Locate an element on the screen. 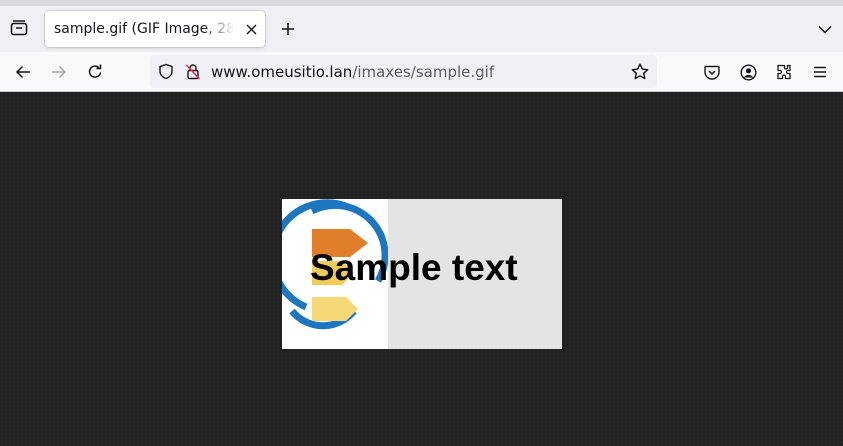  extensions-icon is located at coordinates (784, 72).